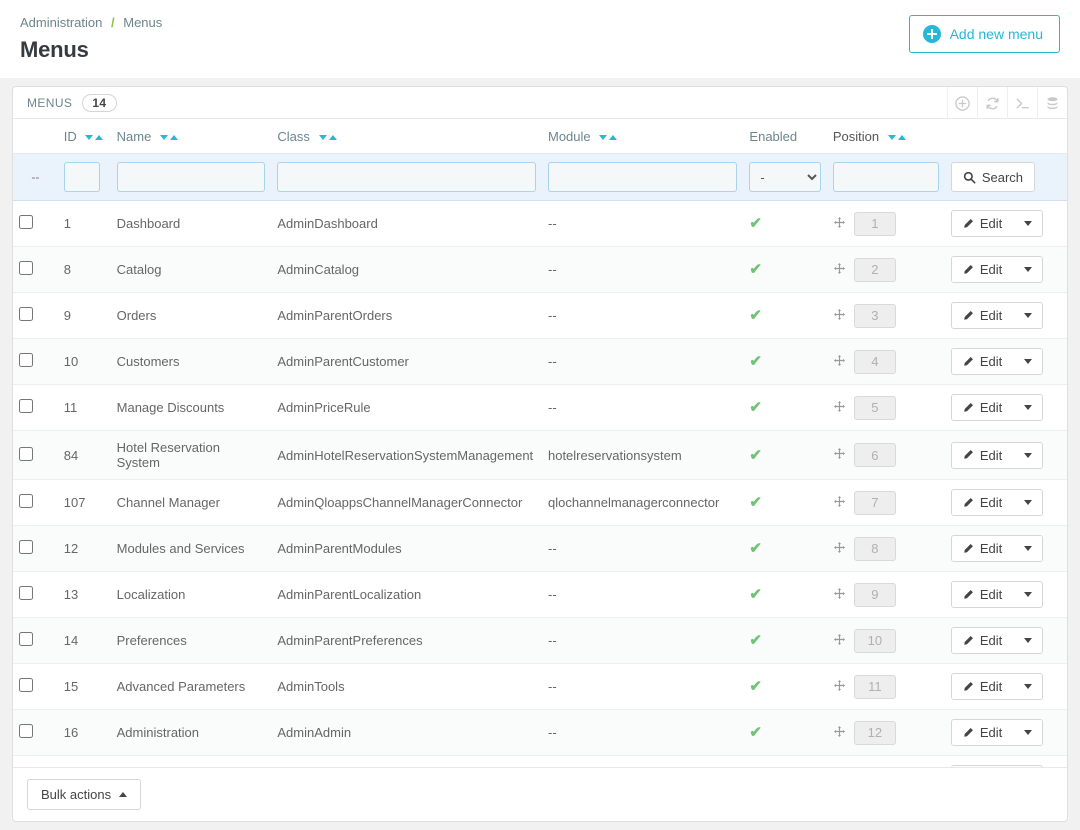 The height and width of the screenshot is (830, 1080). I want to click on sort-asc-module-icon, so click(613, 137).